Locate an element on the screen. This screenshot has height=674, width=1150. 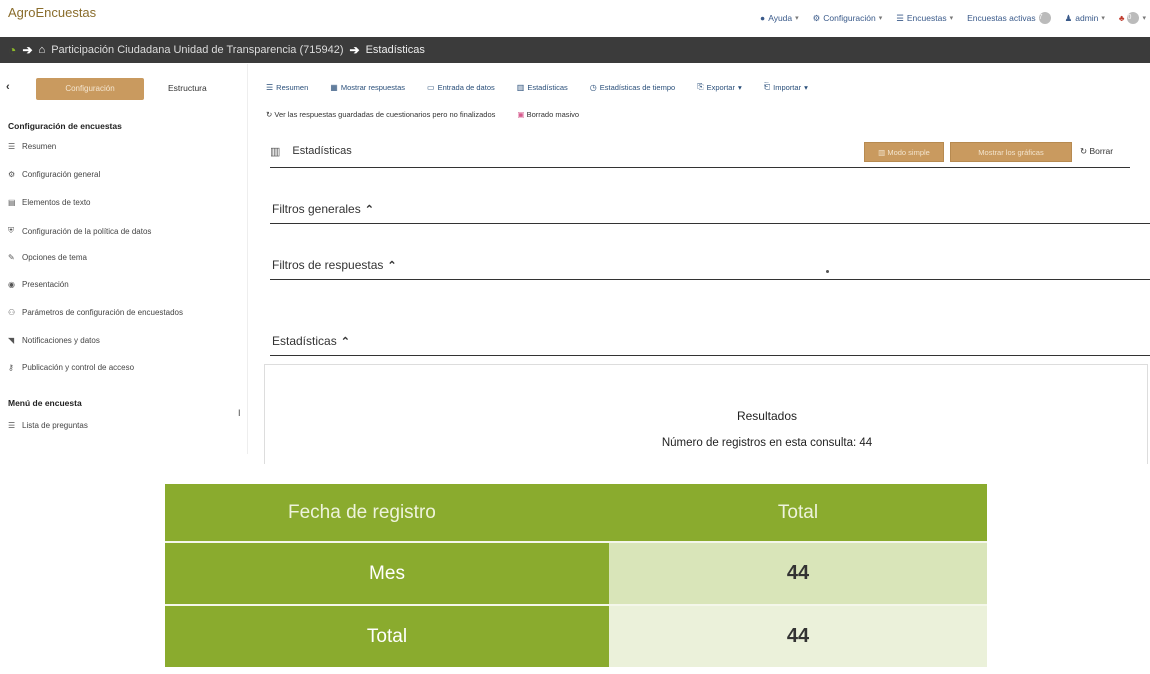
sidebar-item-question-list: ☰ Lista de preguntas is located at coordinates (48, 425).